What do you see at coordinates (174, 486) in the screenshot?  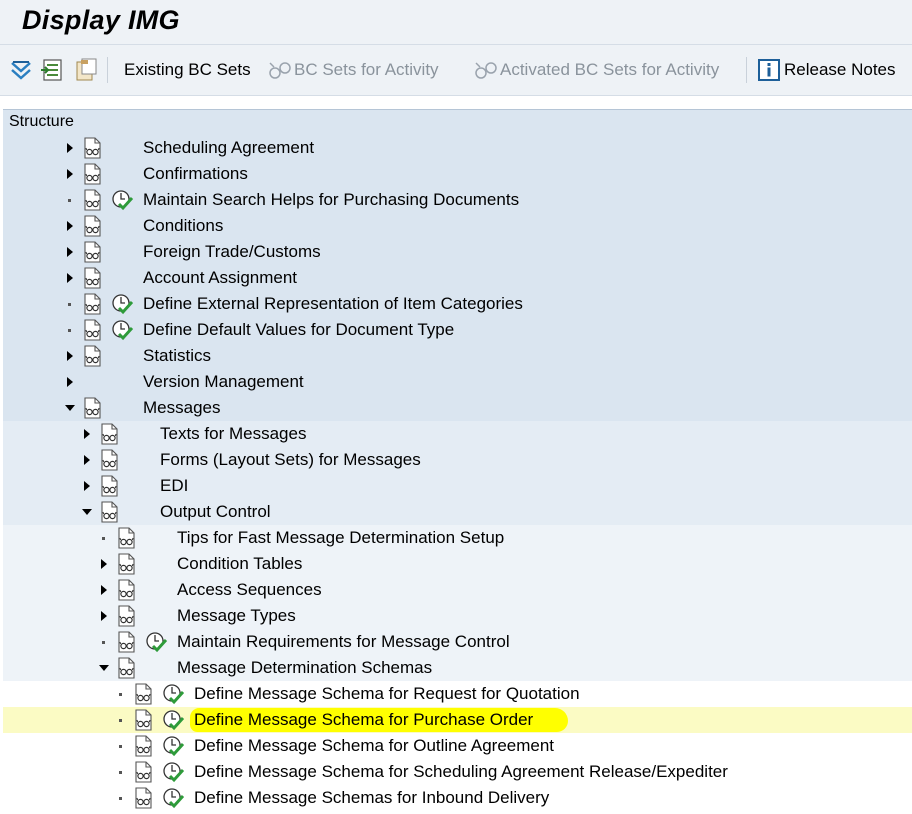 I see `tree-node-label: EDI` at bounding box center [174, 486].